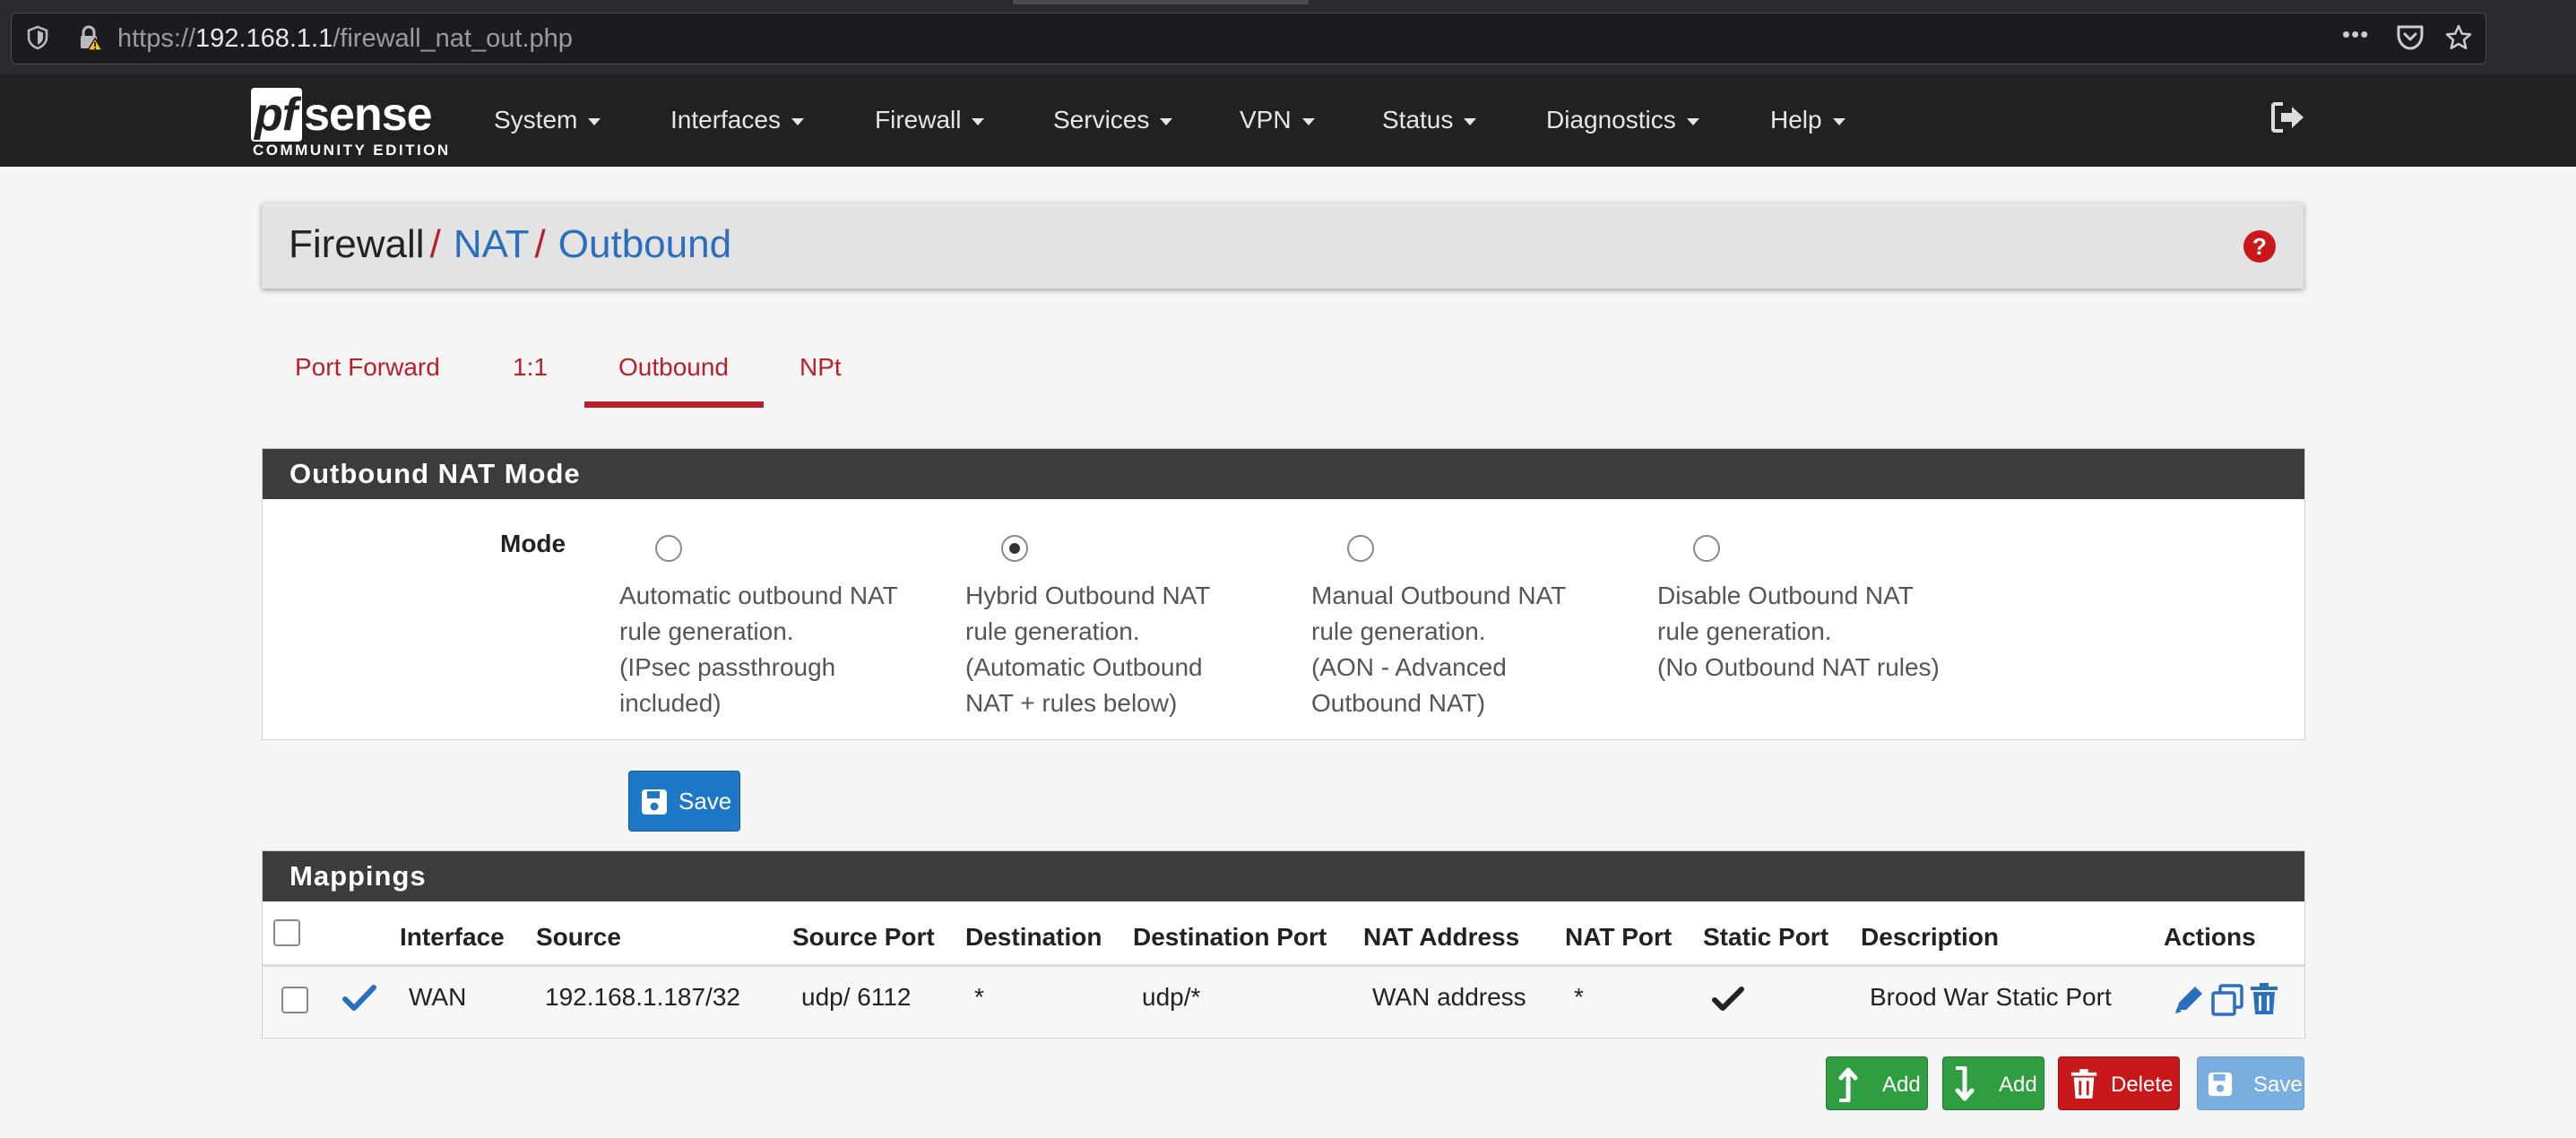 The image size is (2576, 1138). Describe the element at coordinates (674, 405) in the screenshot. I see `active-tab-indicator` at that location.